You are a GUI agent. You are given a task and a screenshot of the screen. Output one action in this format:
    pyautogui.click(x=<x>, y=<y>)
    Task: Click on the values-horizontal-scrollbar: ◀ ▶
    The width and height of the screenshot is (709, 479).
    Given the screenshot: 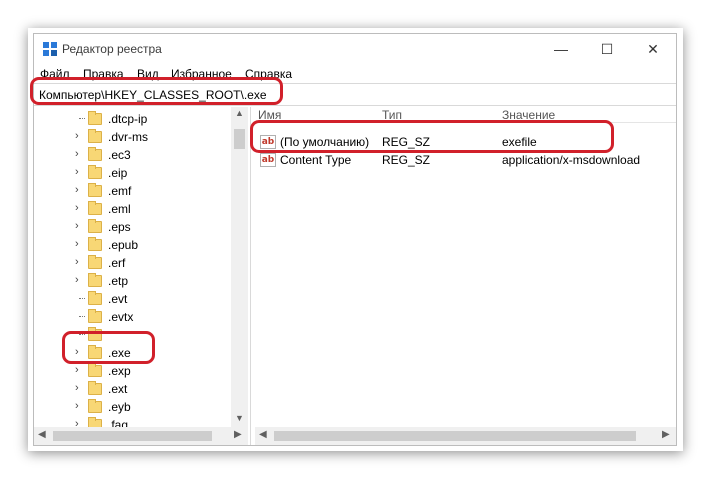 What is the action you would take?
    pyautogui.click(x=465, y=436)
    